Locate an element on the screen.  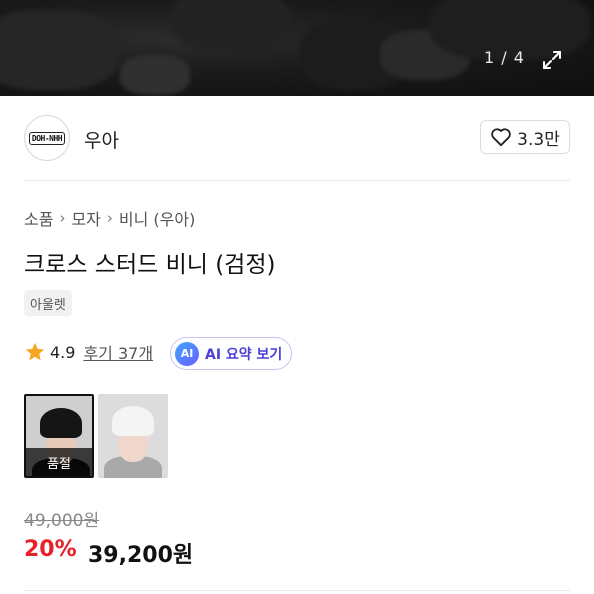
rating-row: 4.9 후기 37개 is located at coordinates (88, 352).